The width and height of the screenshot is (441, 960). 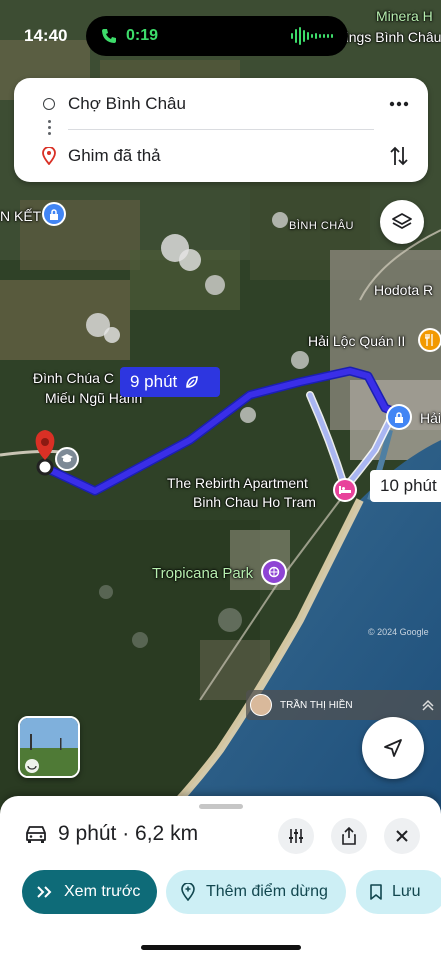 What do you see at coordinates (356, 341) in the screenshot?
I see `map-label-hai-loc: Hải Lộc Quán II` at bounding box center [356, 341].